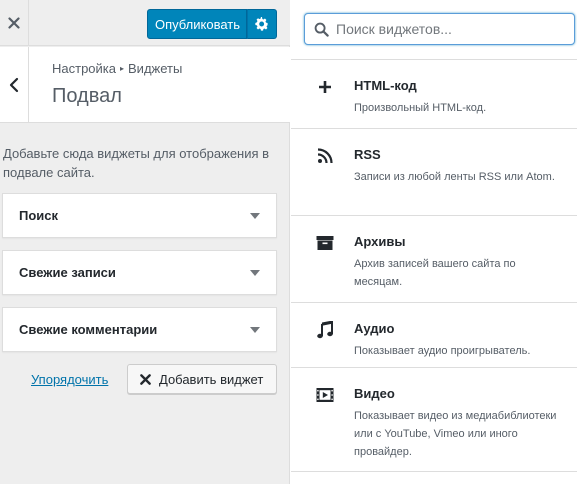 The image size is (577, 484). I want to click on available-widget: Аудио Показывает аудио проигрыватель., so click(434, 336).